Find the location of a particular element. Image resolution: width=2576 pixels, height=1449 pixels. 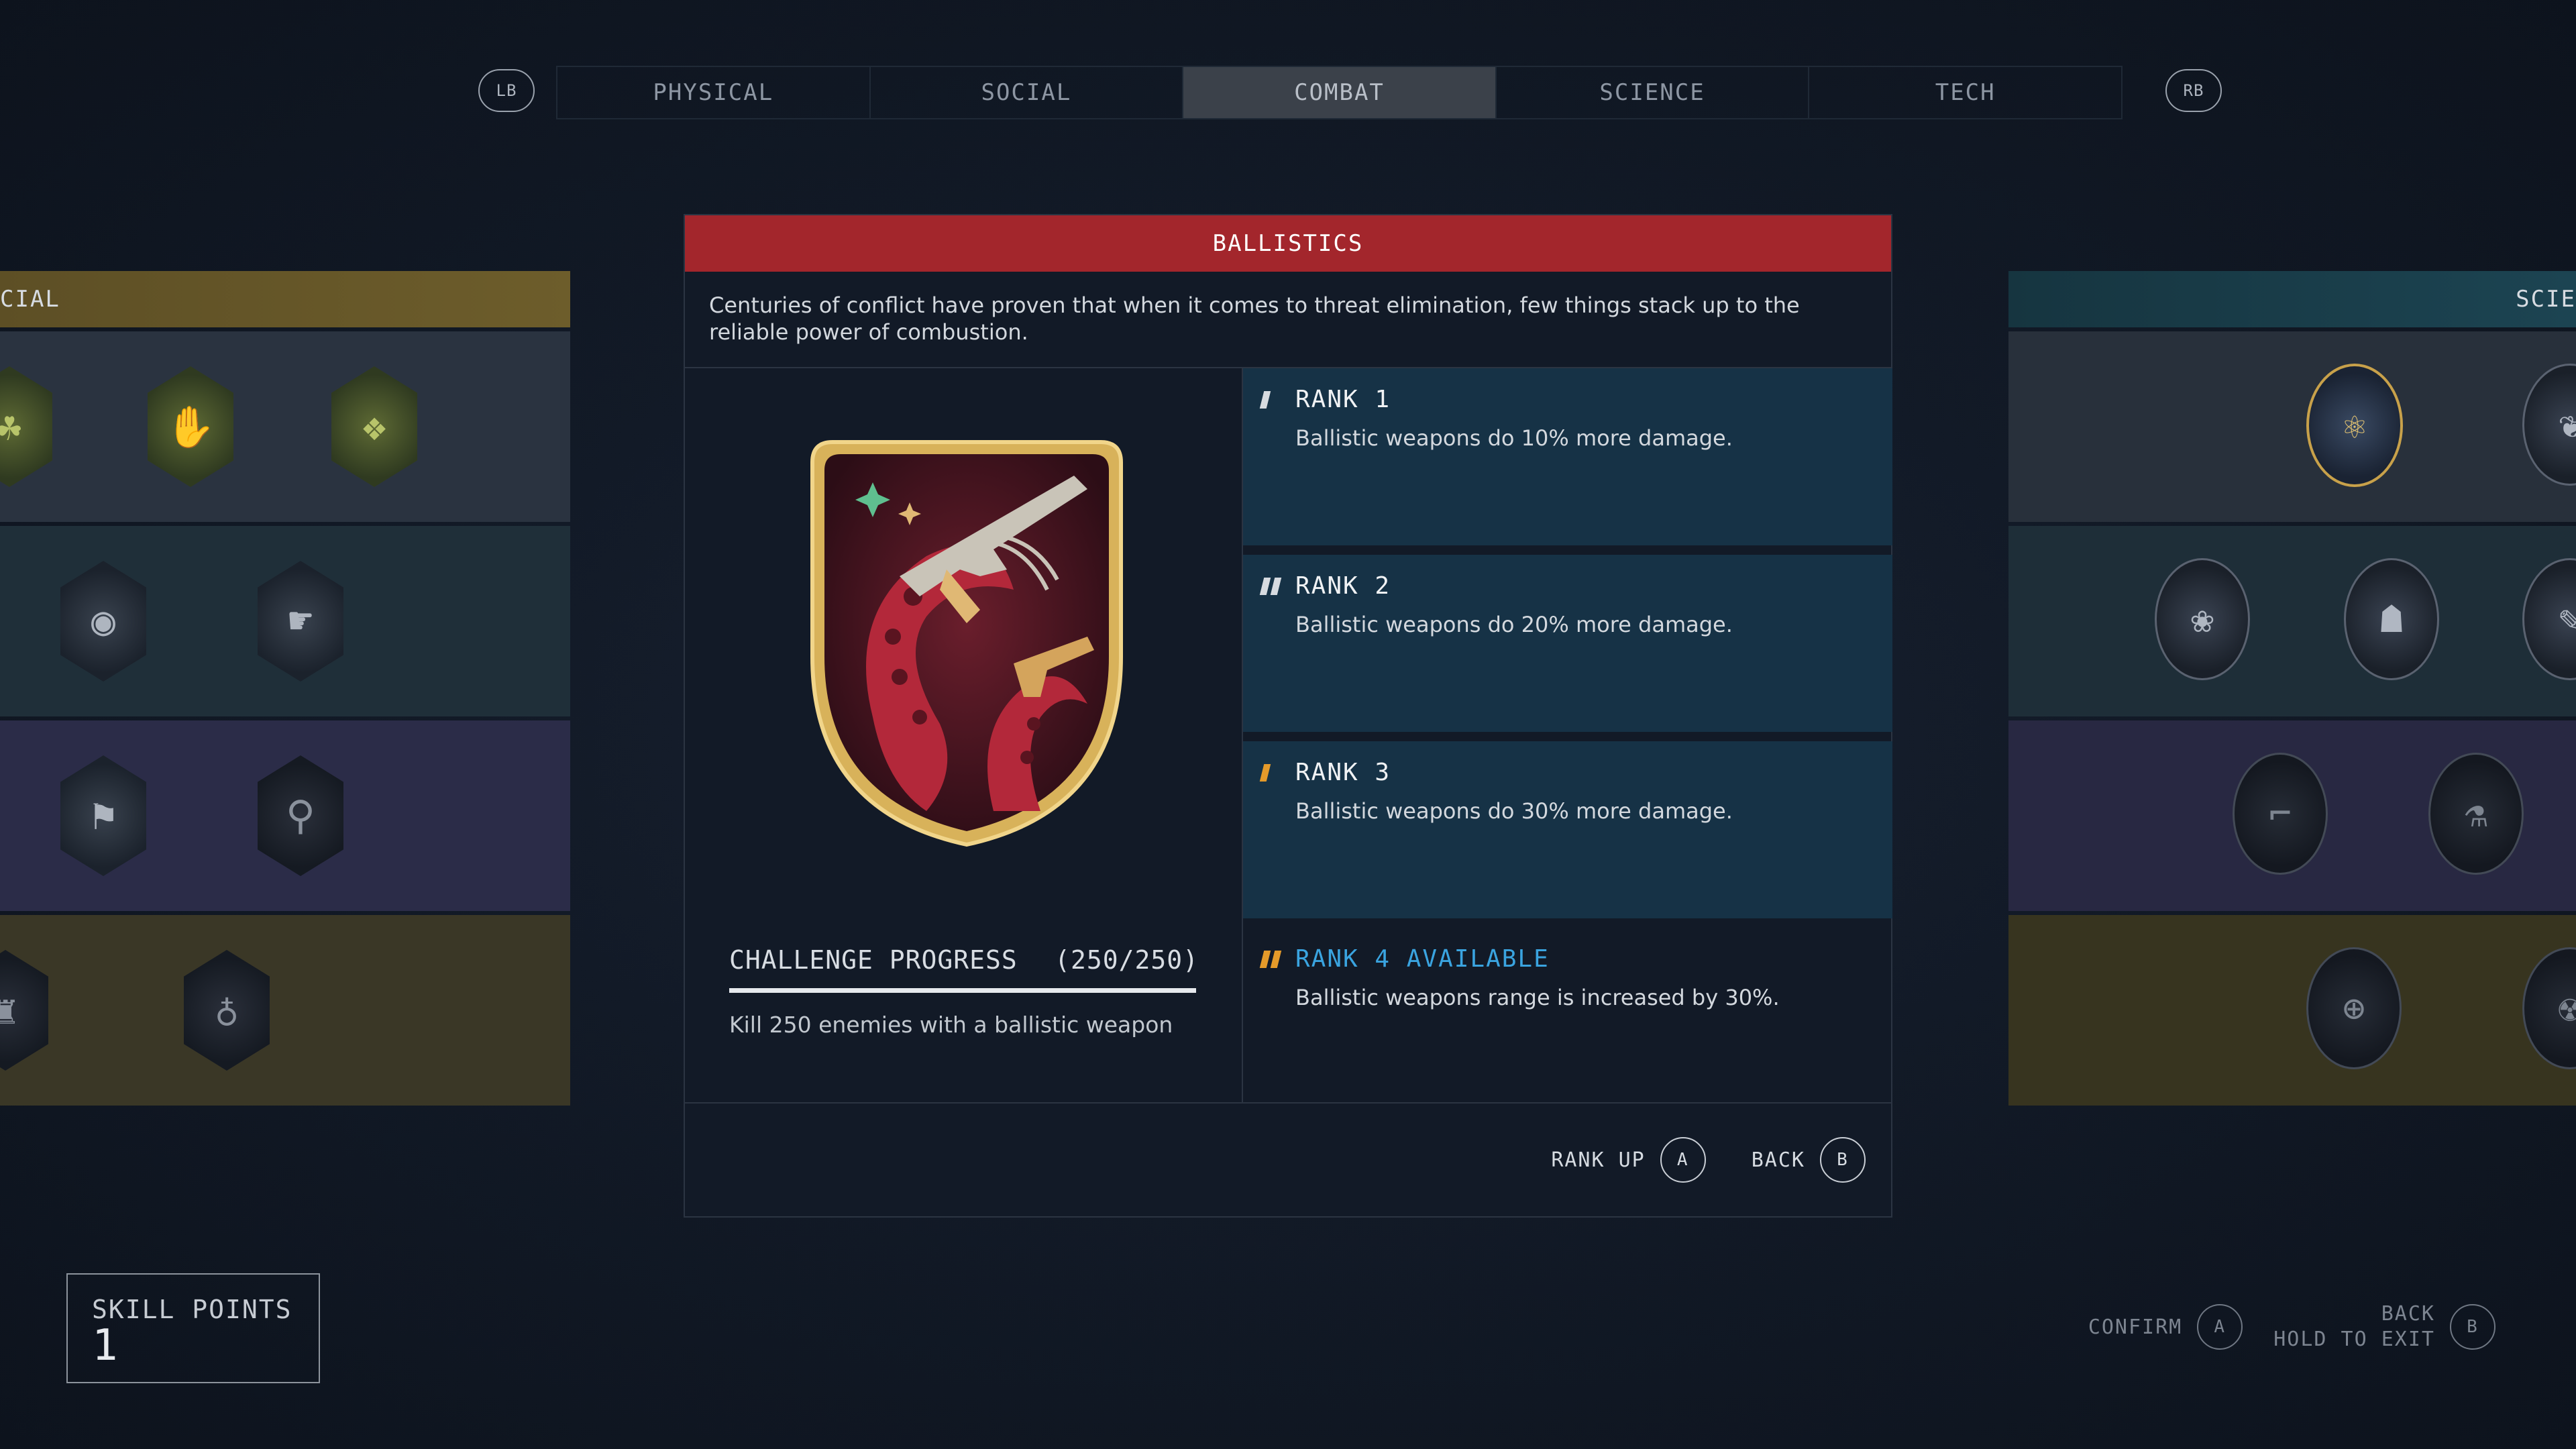

tab-tech: TECH is located at coordinates (1965, 92).